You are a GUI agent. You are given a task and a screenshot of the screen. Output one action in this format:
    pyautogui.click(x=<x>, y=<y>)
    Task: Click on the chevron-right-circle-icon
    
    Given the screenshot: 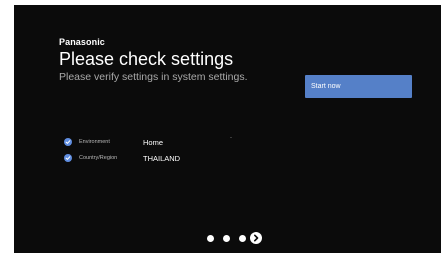 What is the action you would take?
    pyautogui.click(x=256, y=238)
    